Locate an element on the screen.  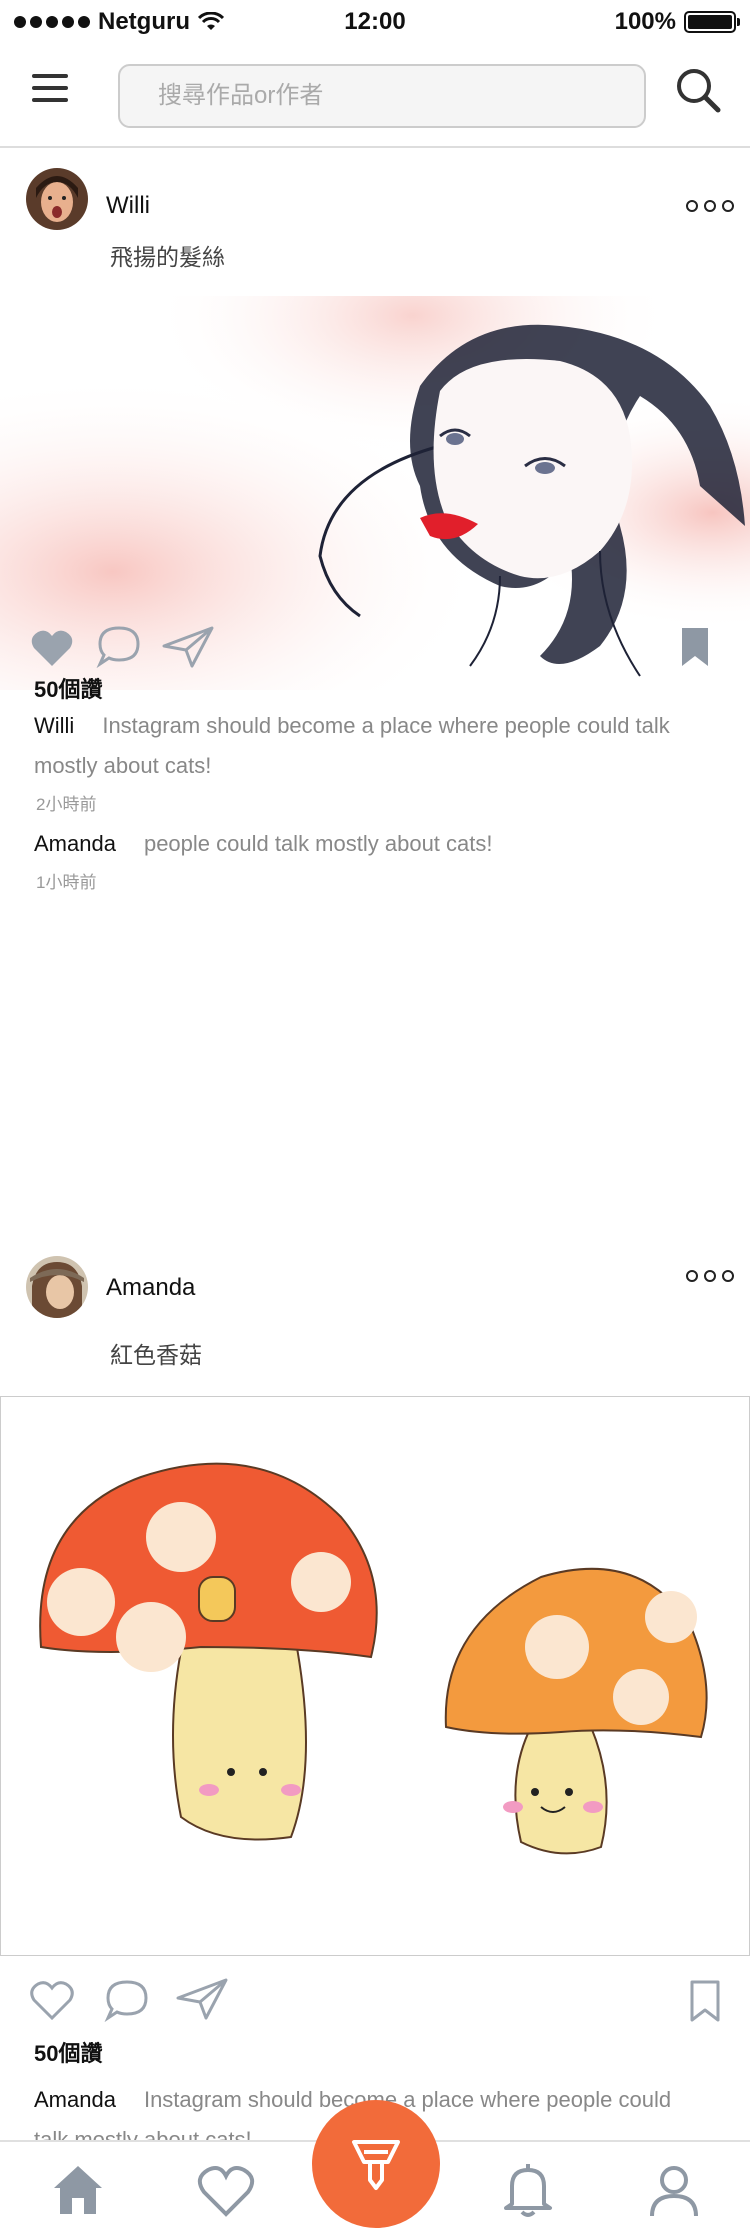
comment-username: Willi is located at coordinates (54, 725).